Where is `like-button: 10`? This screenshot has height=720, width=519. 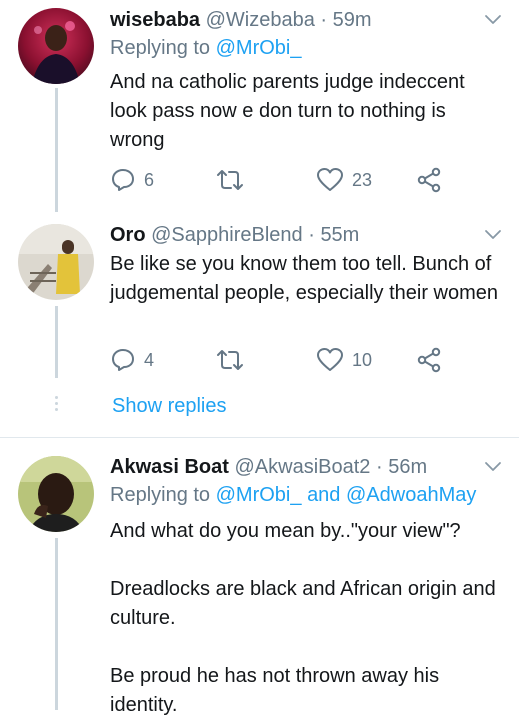
like-button: 10 is located at coordinates (344, 360).